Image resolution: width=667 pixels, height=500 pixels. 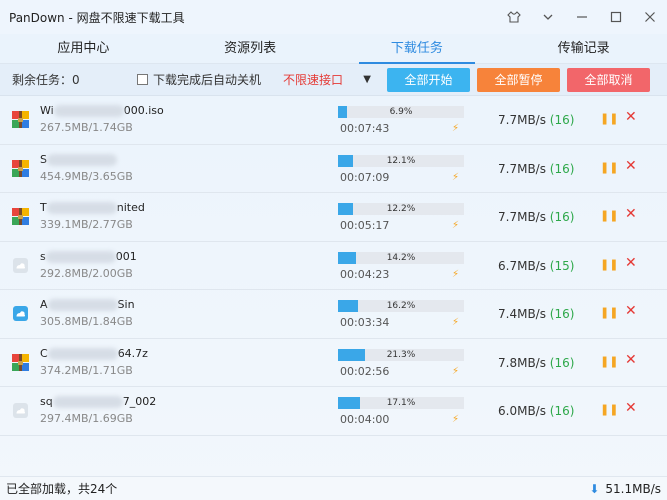 What do you see at coordinates (401, 160) in the screenshot?
I see `task-progress-percent: 12.1%` at bounding box center [401, 160].